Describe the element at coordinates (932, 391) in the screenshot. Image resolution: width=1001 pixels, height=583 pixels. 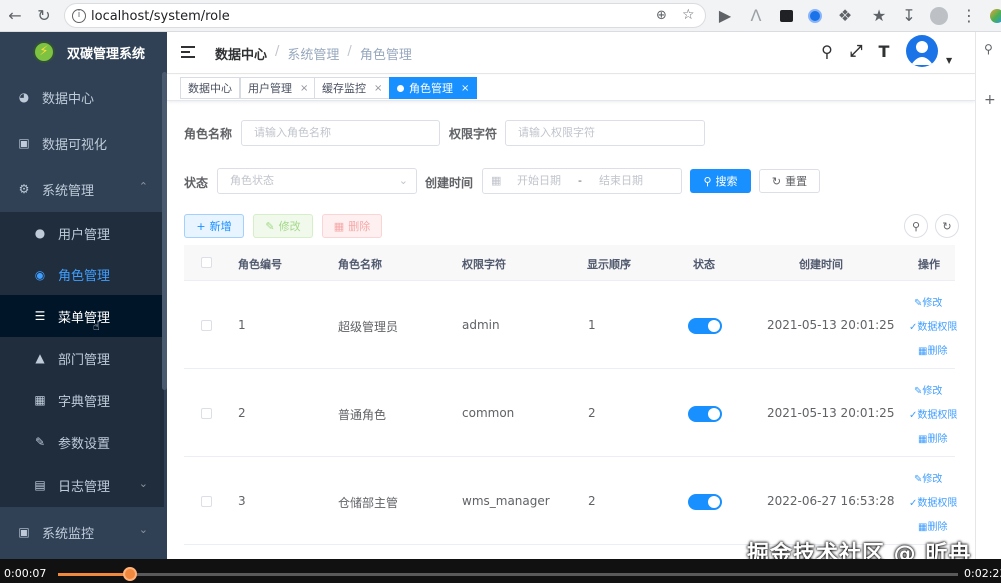
I see `op-label: 修改` at that location.